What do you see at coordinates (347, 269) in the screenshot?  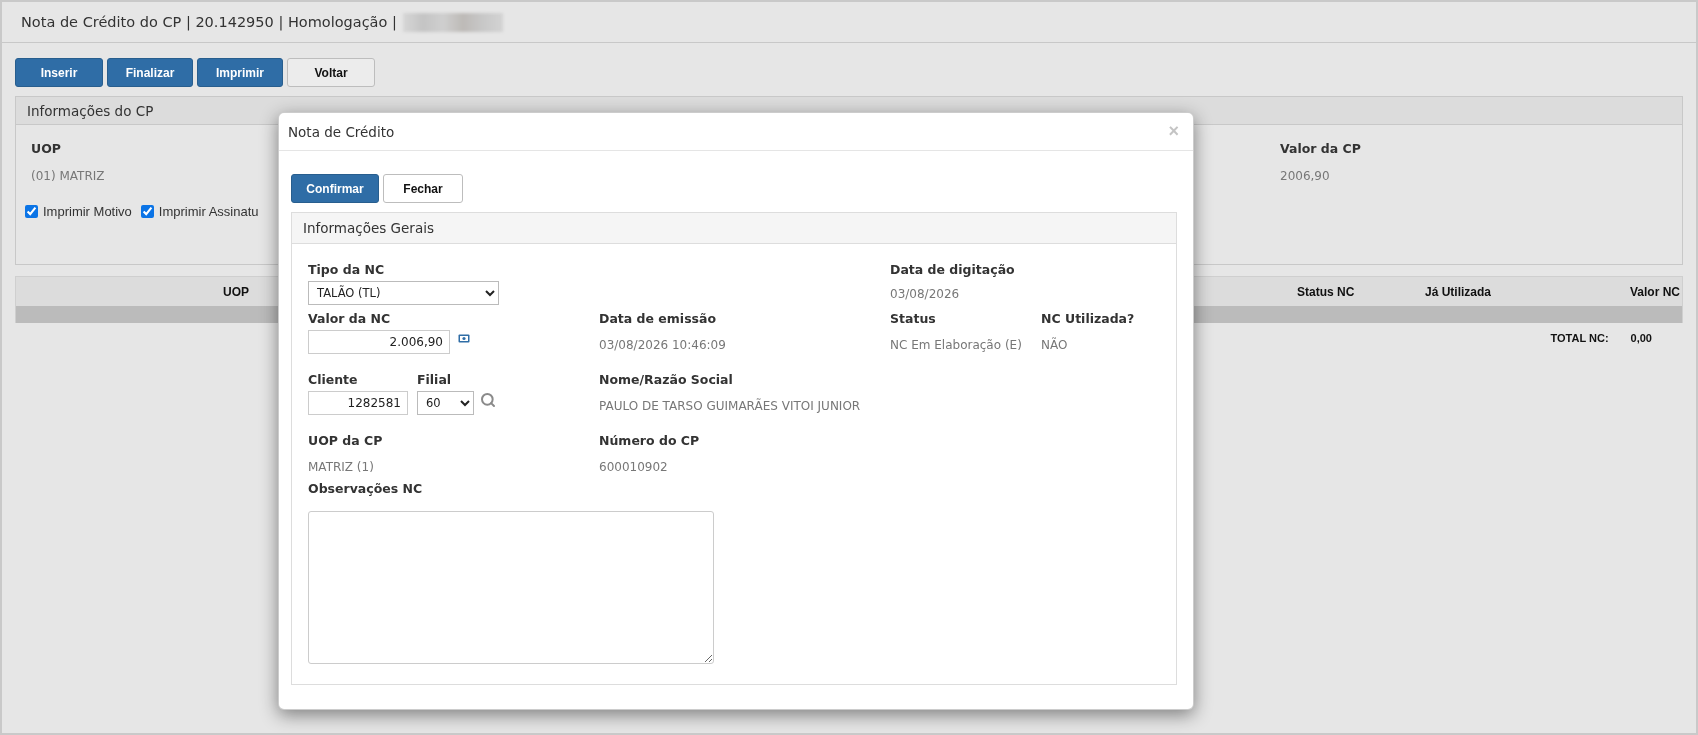 I see `field-label: Tipo da NC` at bounding box center [347, 269].